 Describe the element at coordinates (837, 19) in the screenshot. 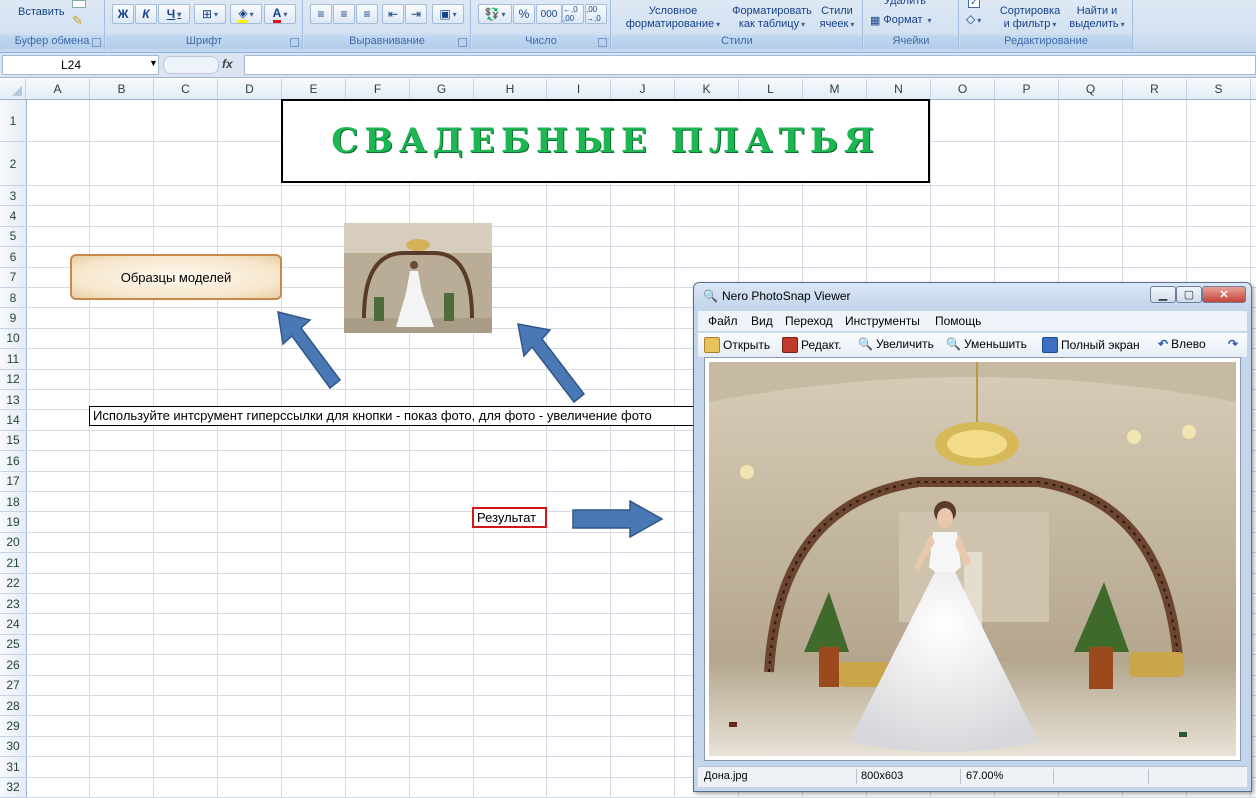

I see `cell-styles-button: Стили ячеек ▾` at that location.